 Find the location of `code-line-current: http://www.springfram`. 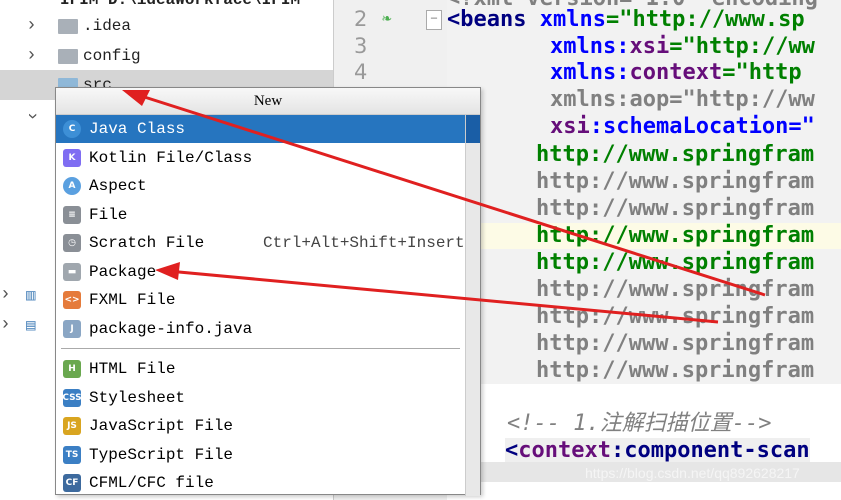

code-line-current: http://www.springfram is located at coordinates (675, 235).